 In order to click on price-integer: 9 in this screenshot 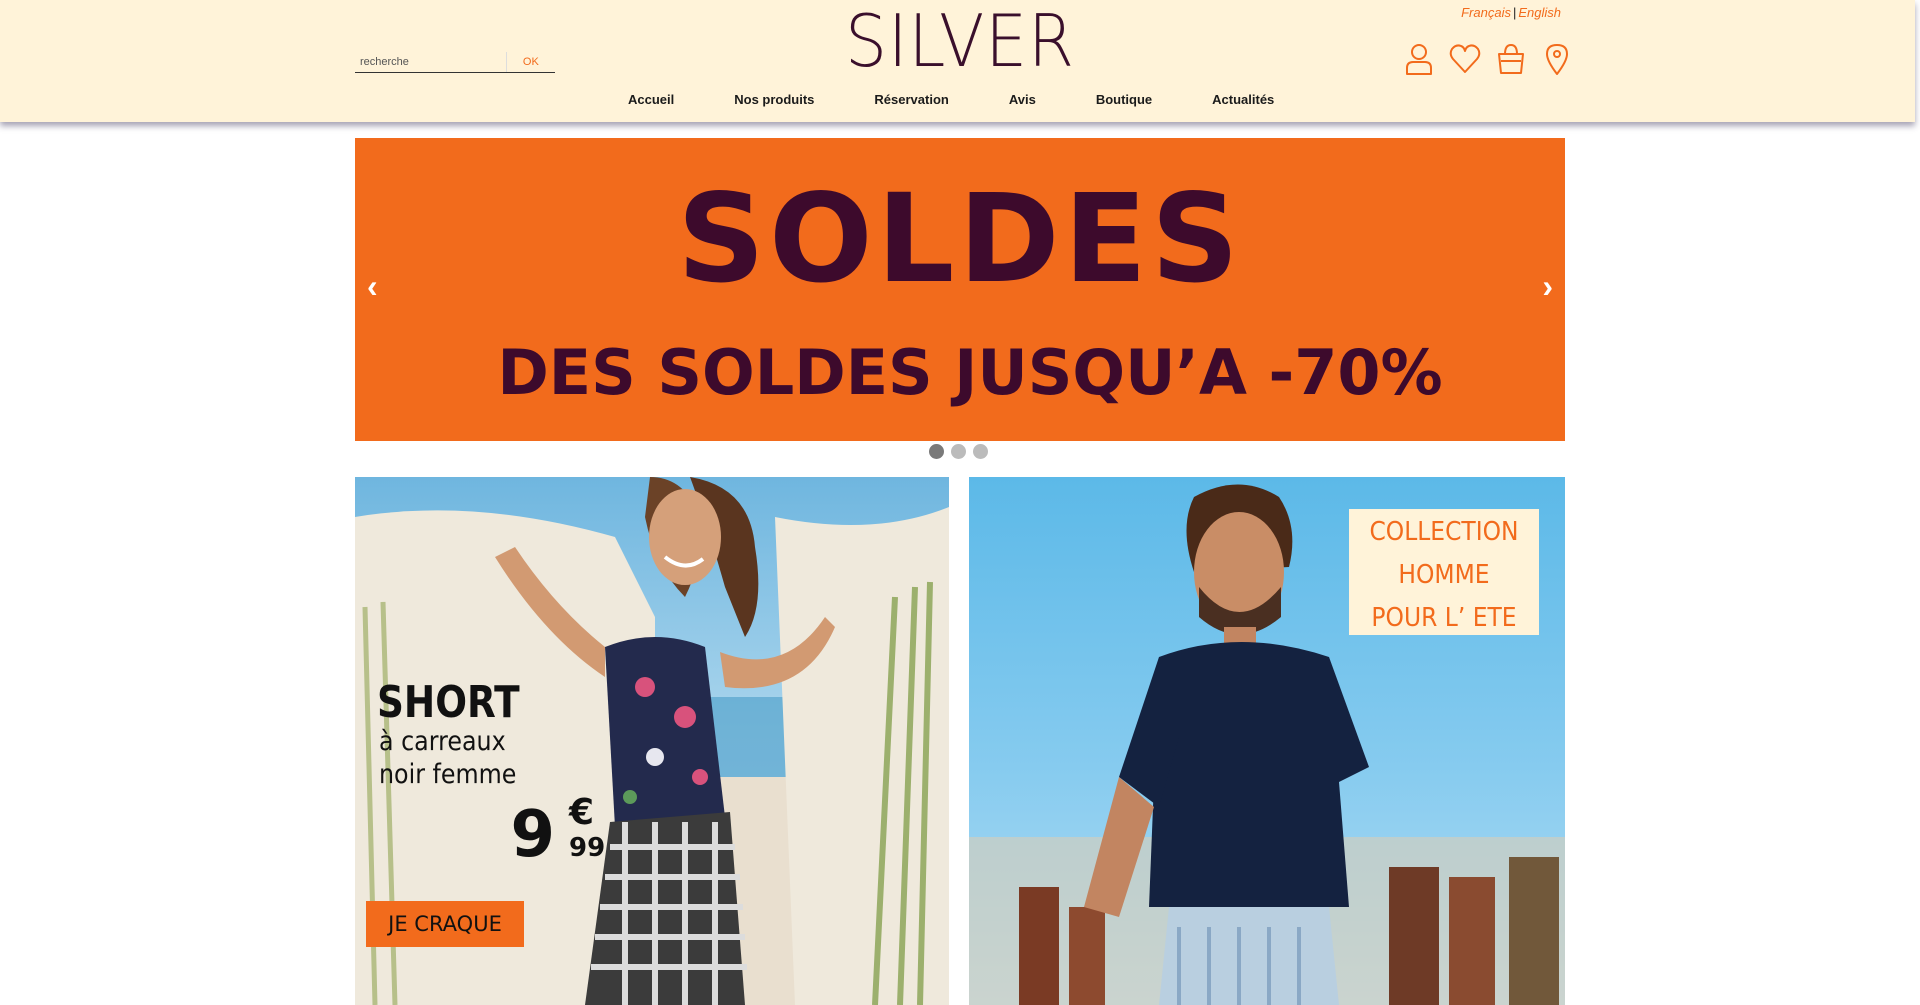, I will do `click(532, 835)`.